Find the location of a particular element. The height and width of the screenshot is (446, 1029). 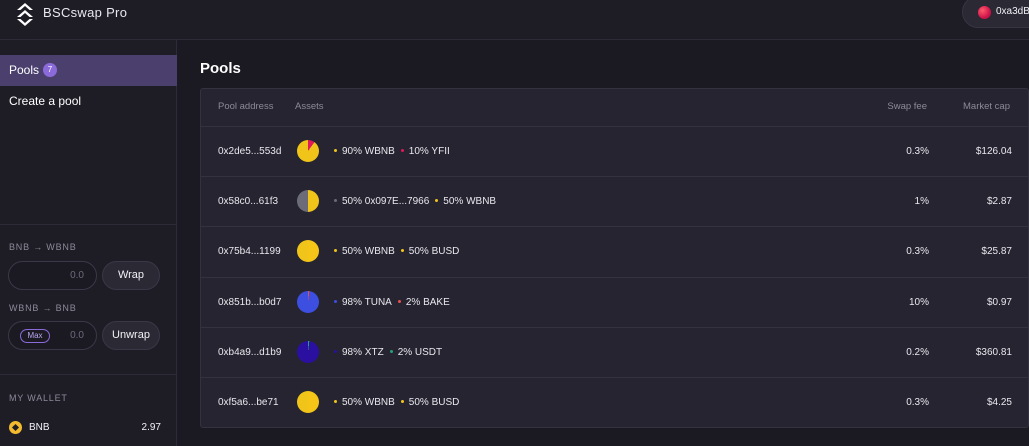

asset-label: 50% 0x097E...7966 is located at coordinates (386, 201).